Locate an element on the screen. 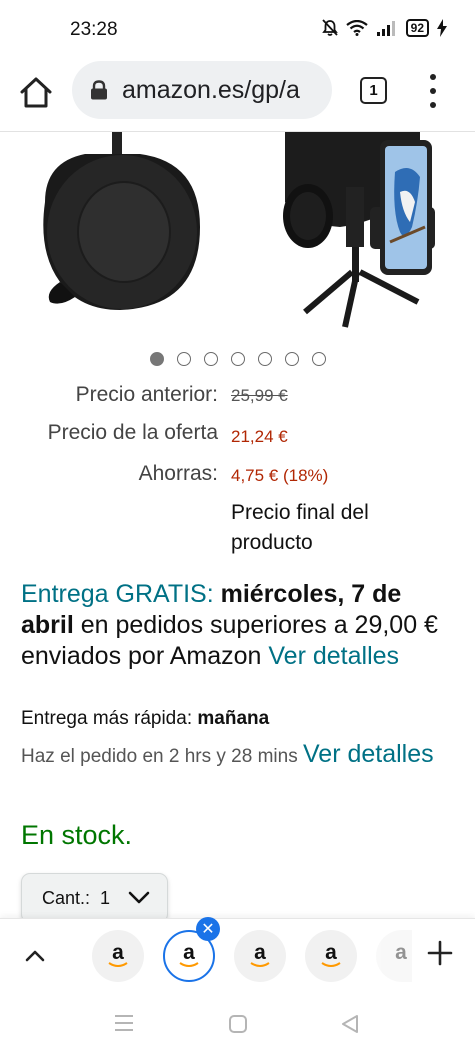 The image size is (475, 1056). final-price-note: Precio final del producto is located at coordinates (300, 527).